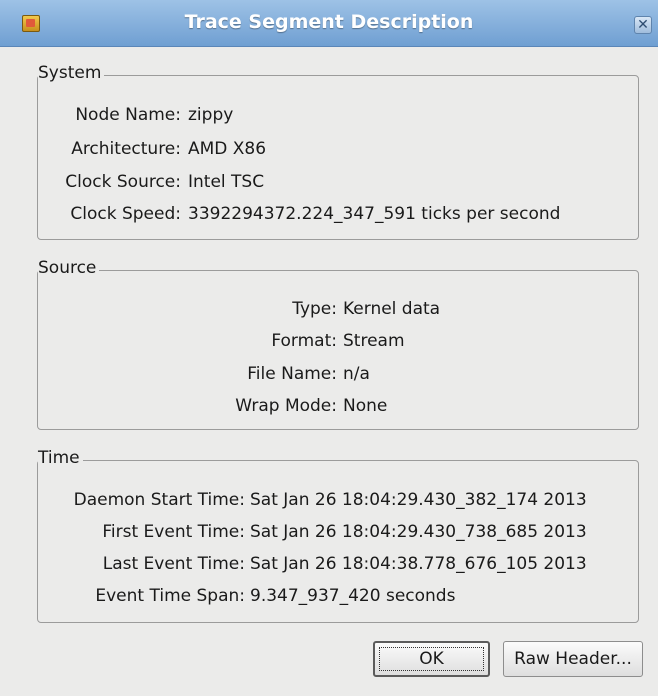 Image resolution: width=658 pixels, height=696 pixels. Describe the element at coordinates (71, 73) in the screenshot. I see `system-group-title: System` at that location.